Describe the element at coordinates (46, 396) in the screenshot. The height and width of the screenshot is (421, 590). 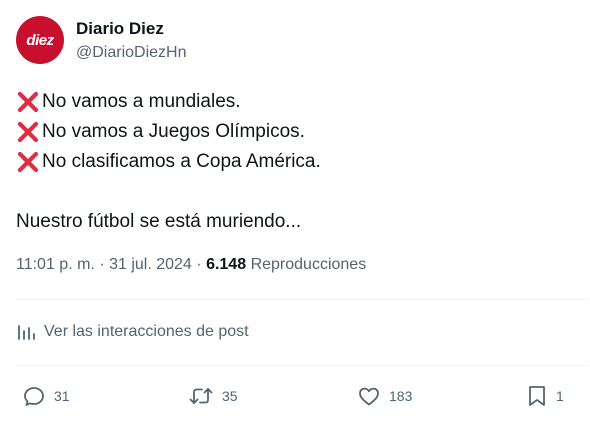
I see `reply-button: 31` at that location.